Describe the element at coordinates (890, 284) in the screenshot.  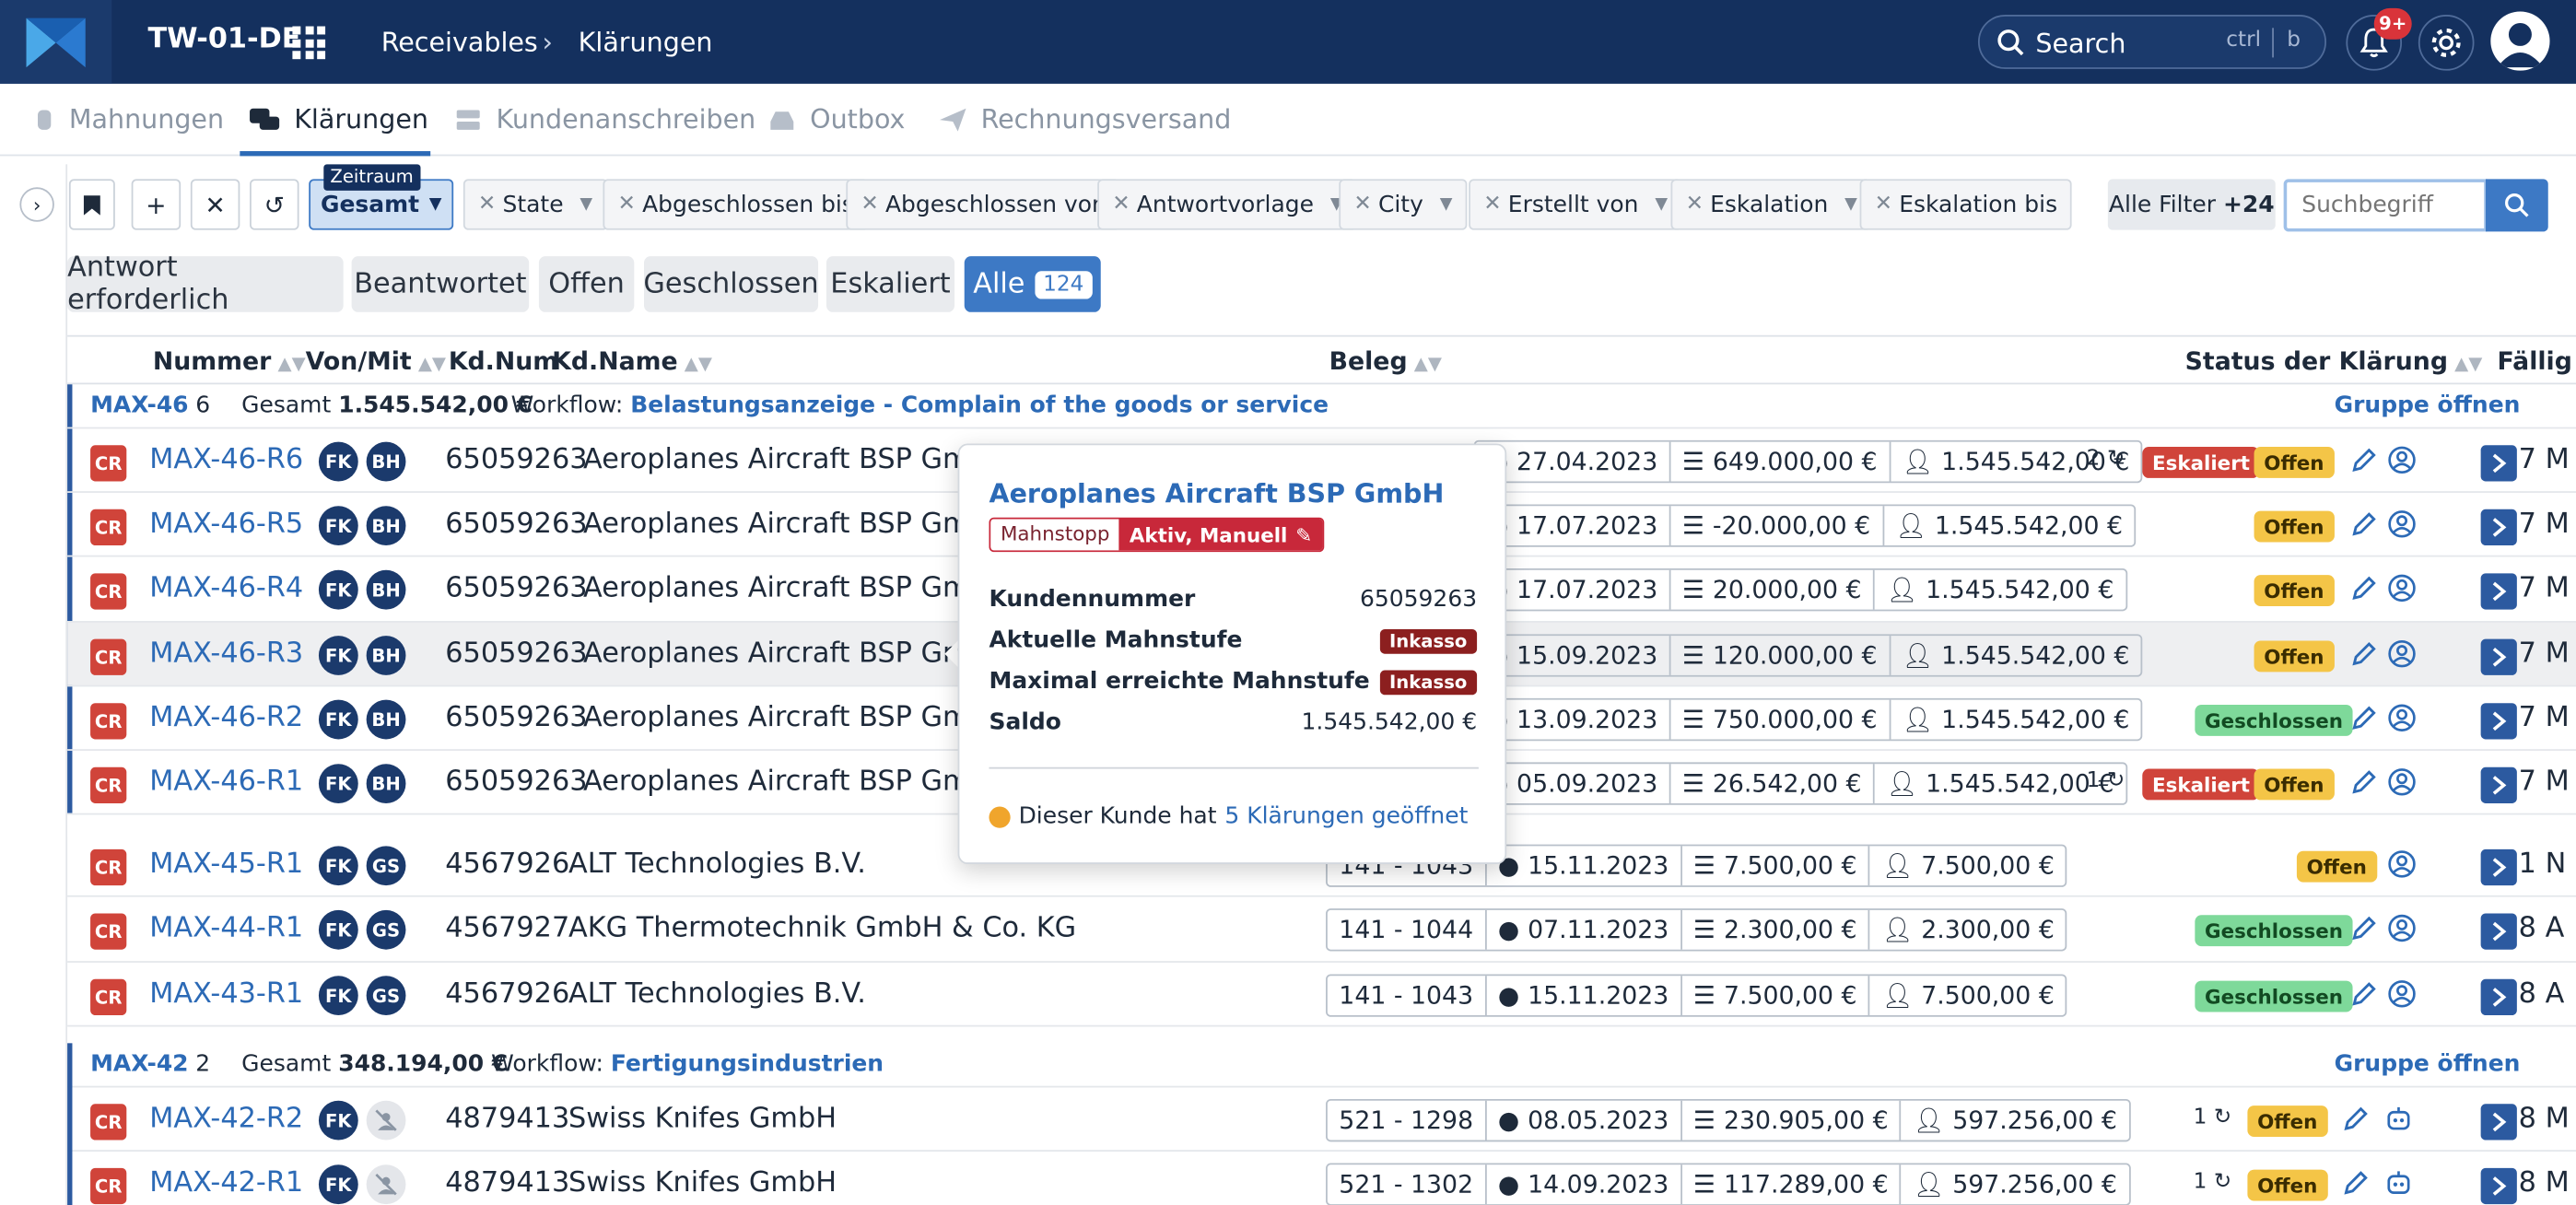
I see `status-tab-eskaliert: Eskaliert` at that location.